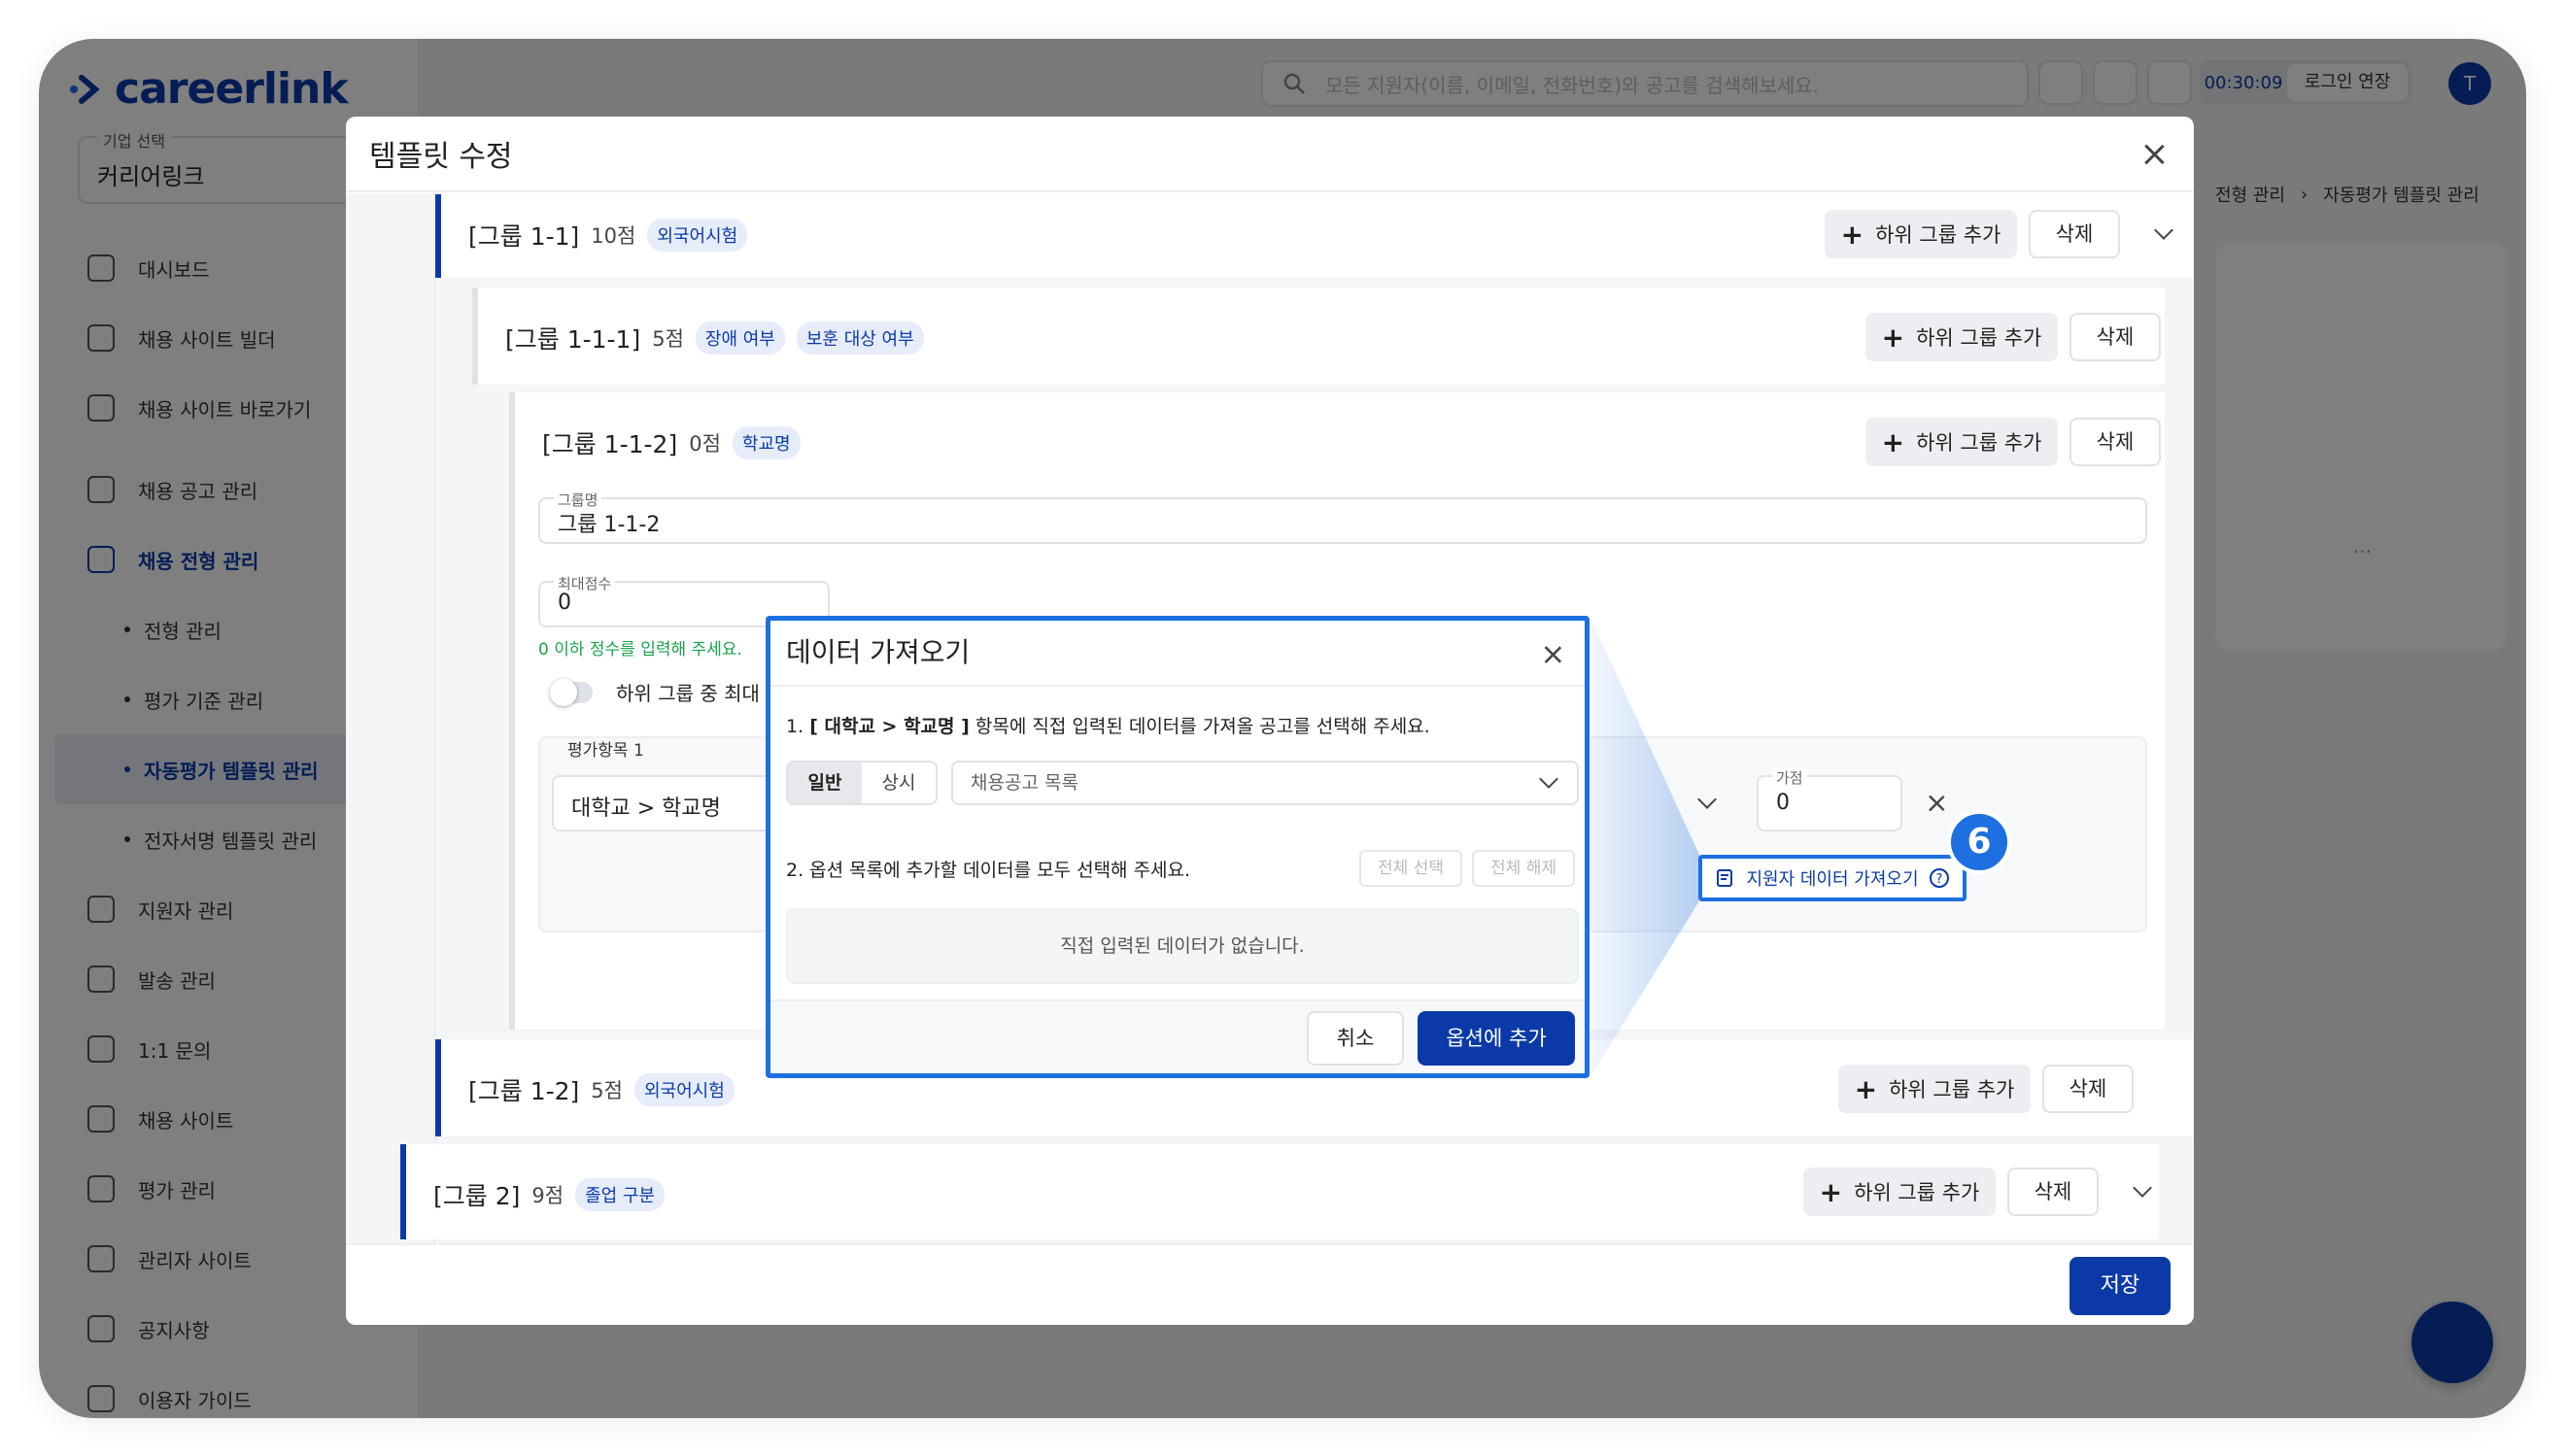 Image resolution: width=2565 pixels, height=1456 pixels. Describe the element at coordinates (795, 726) in the screenshot. I see `step1-prefix: 1.` at that location.